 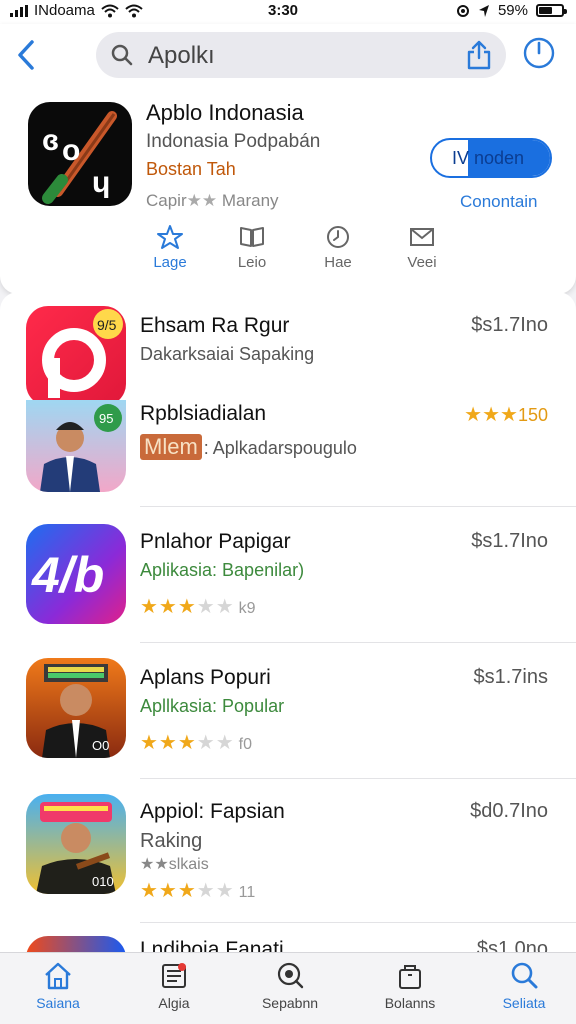 I want to click on star-icon, so click(x=170, y=237).